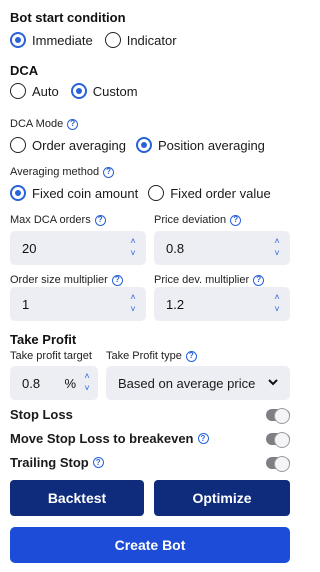  Describe the element at coordinates (85, 193) in the screenshot. I see `radio-fixed-coin-amount-label: Fixed coin amount` at that location.